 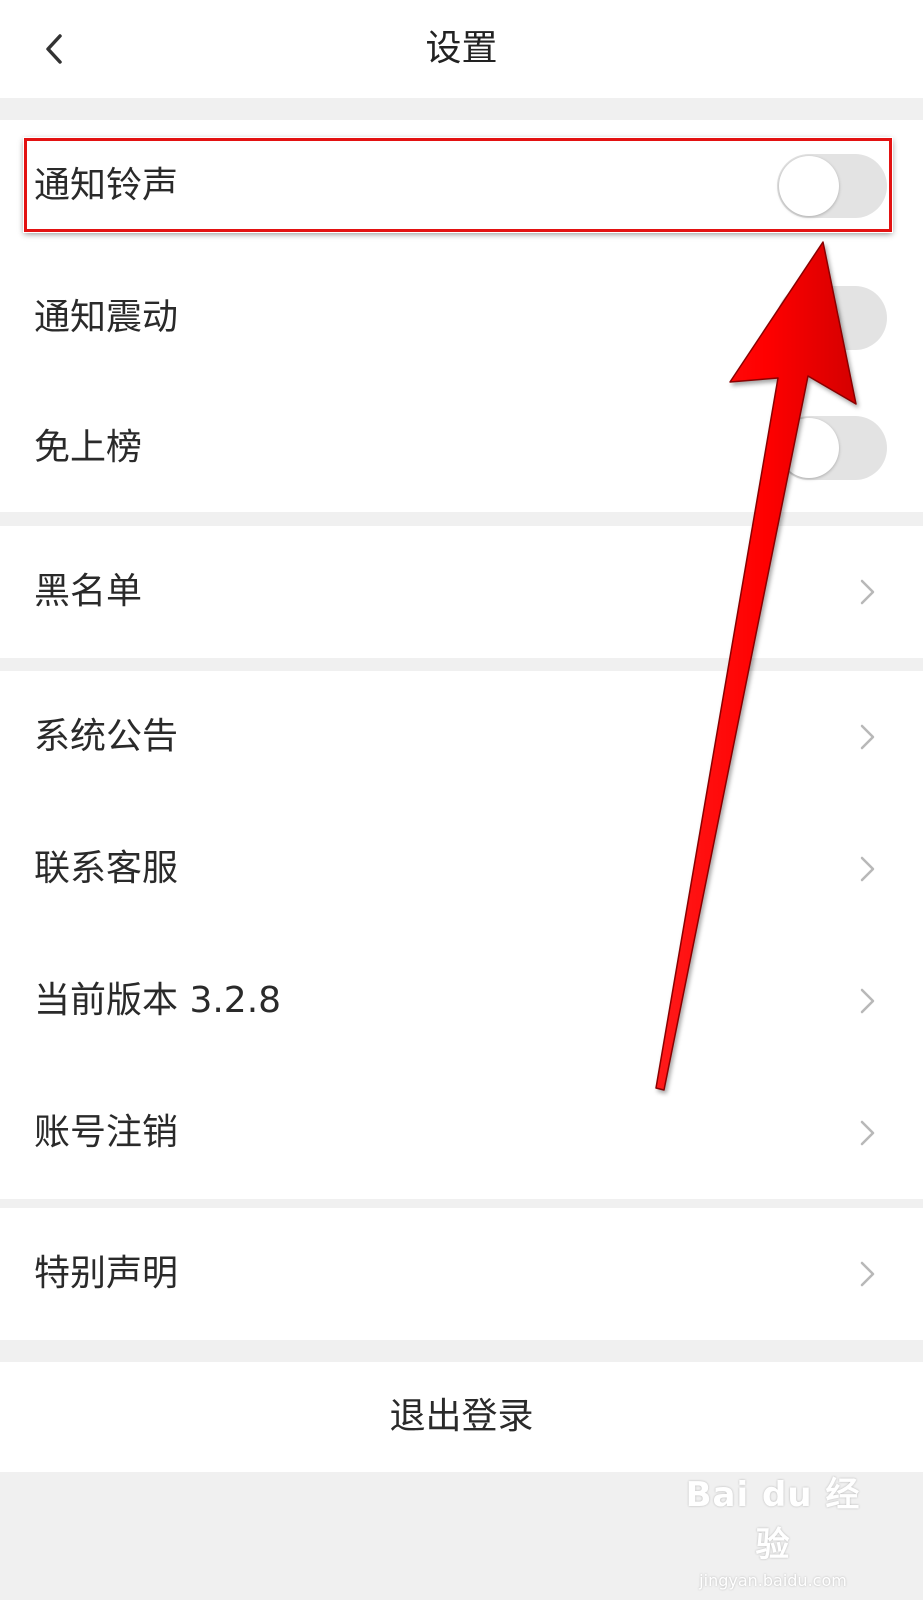 What do you see at coordinates (773, 1520) in the screenshot?
I see `watermark-logo: Bai du 经验` at bounding box center [773, 1520].